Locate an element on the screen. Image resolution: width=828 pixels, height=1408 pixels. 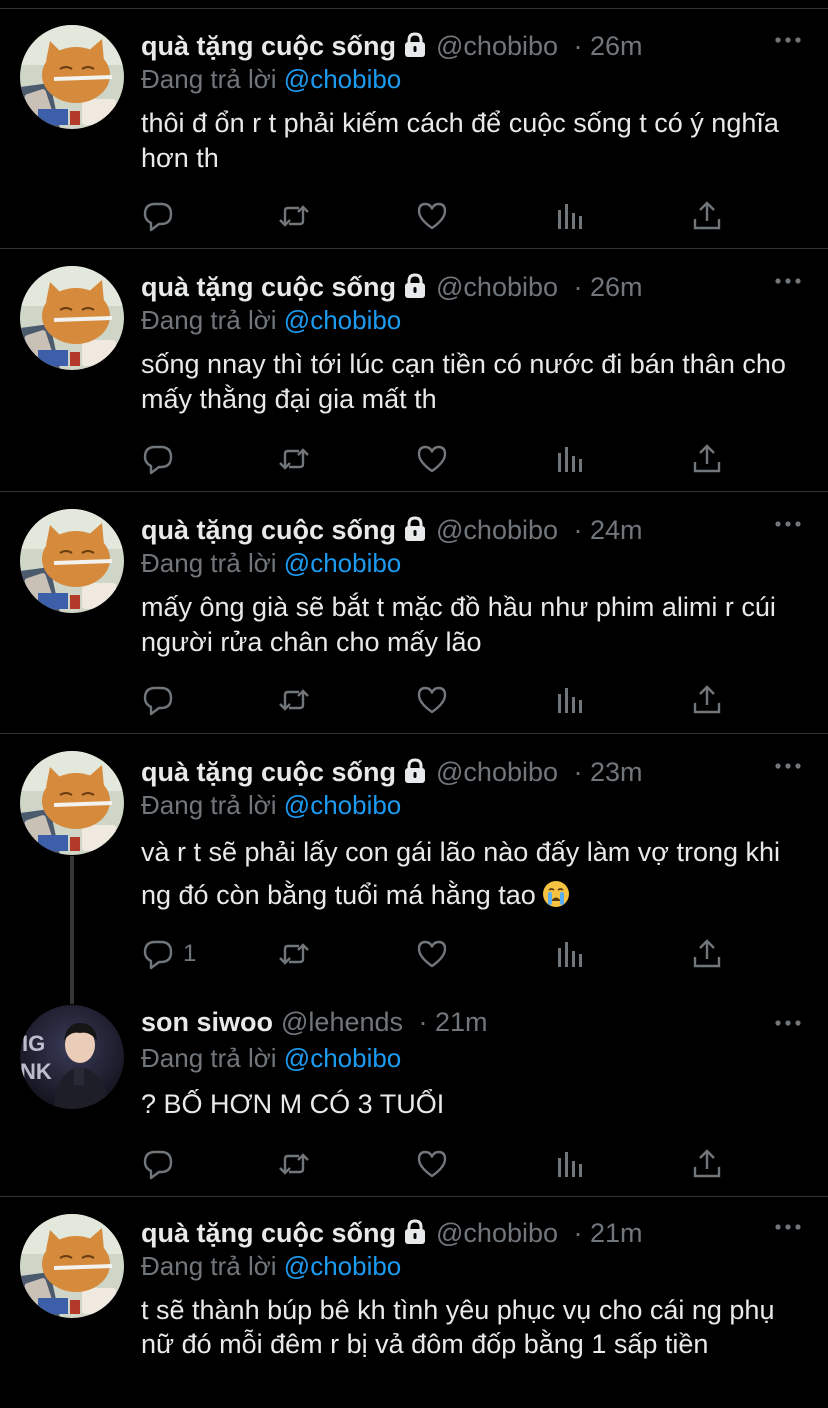
display-name: son siwoo is located at coordinates (207, 1022).